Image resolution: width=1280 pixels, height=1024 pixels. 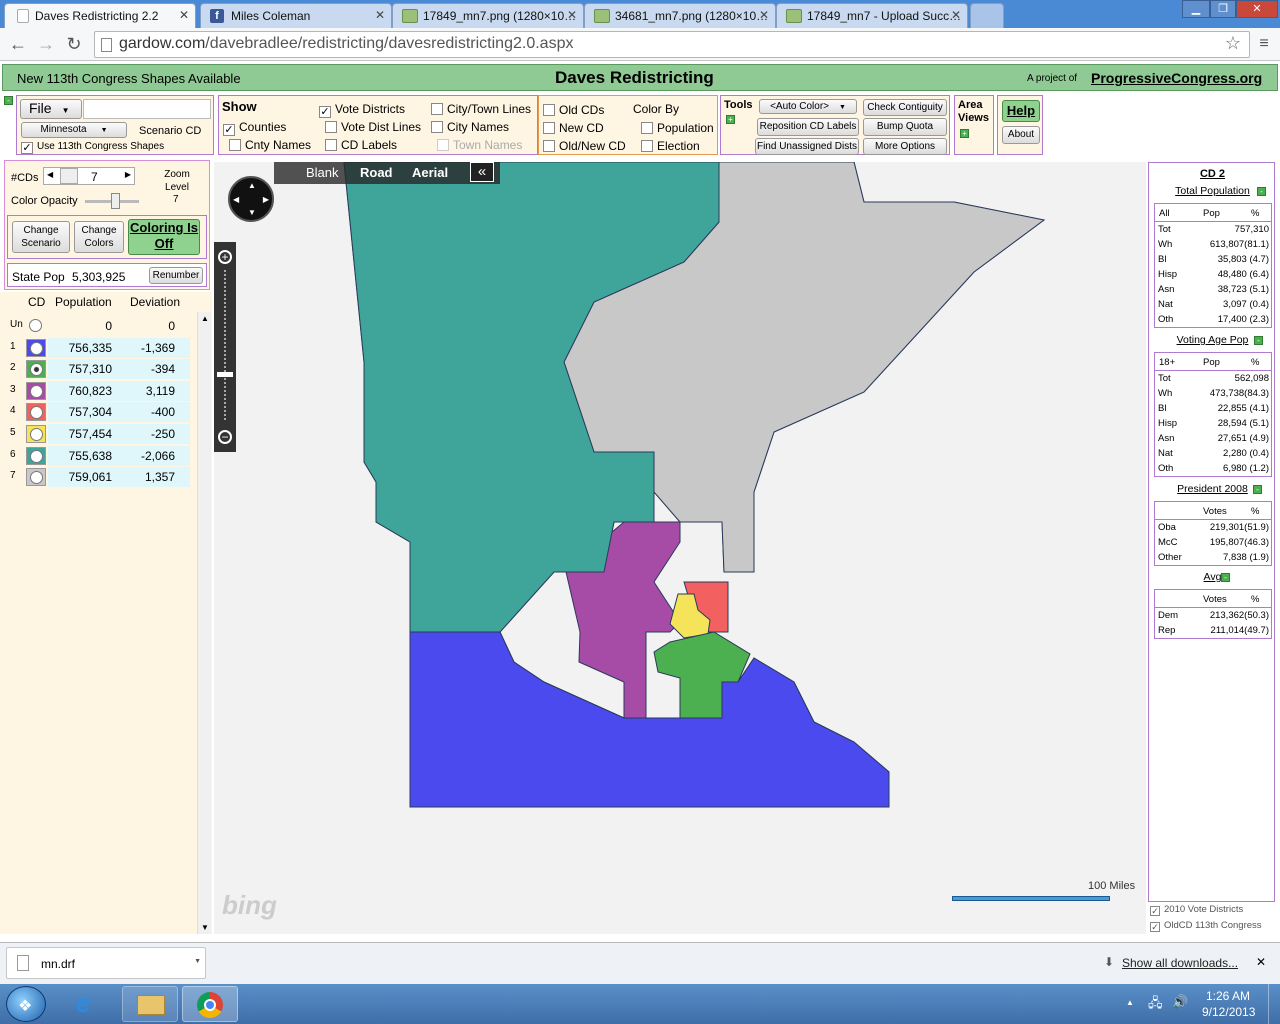 I want to click on tab-image-1: 17849_mn7.png (1280×10… ✕, so click(x=488, y=15).